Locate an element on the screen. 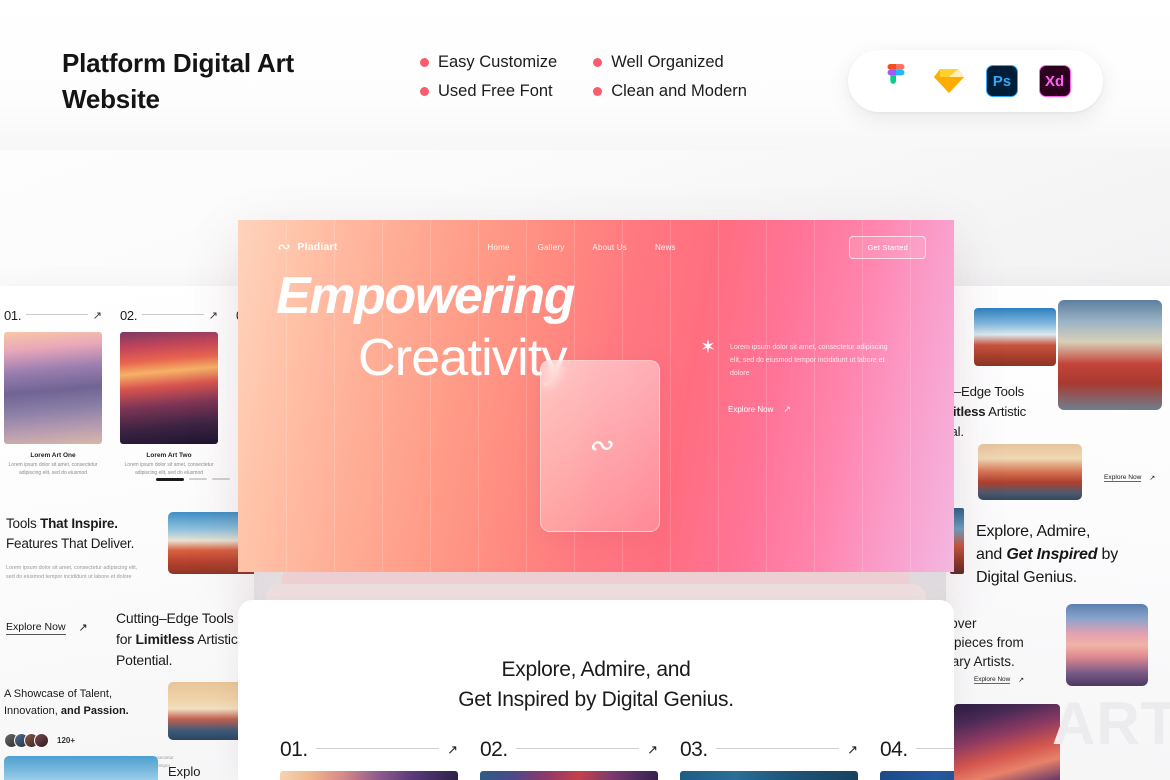  hero-explore-now-link: Explore Now ↗ is located at coordinates (759, 409).